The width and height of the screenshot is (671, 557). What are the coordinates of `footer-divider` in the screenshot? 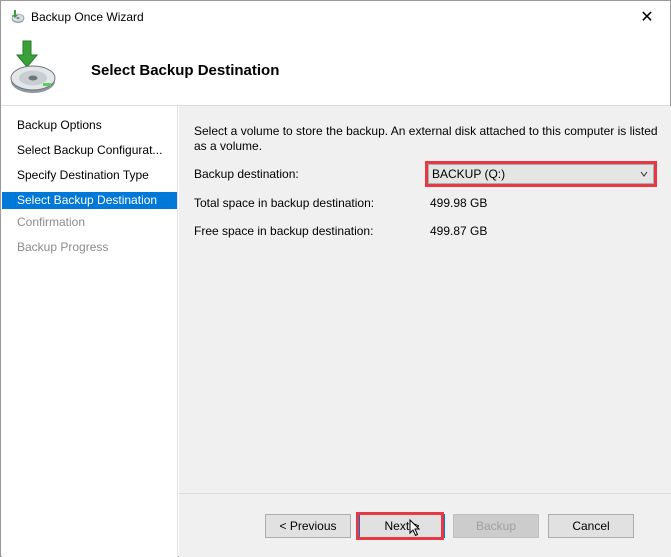 It's located at (425, 493).